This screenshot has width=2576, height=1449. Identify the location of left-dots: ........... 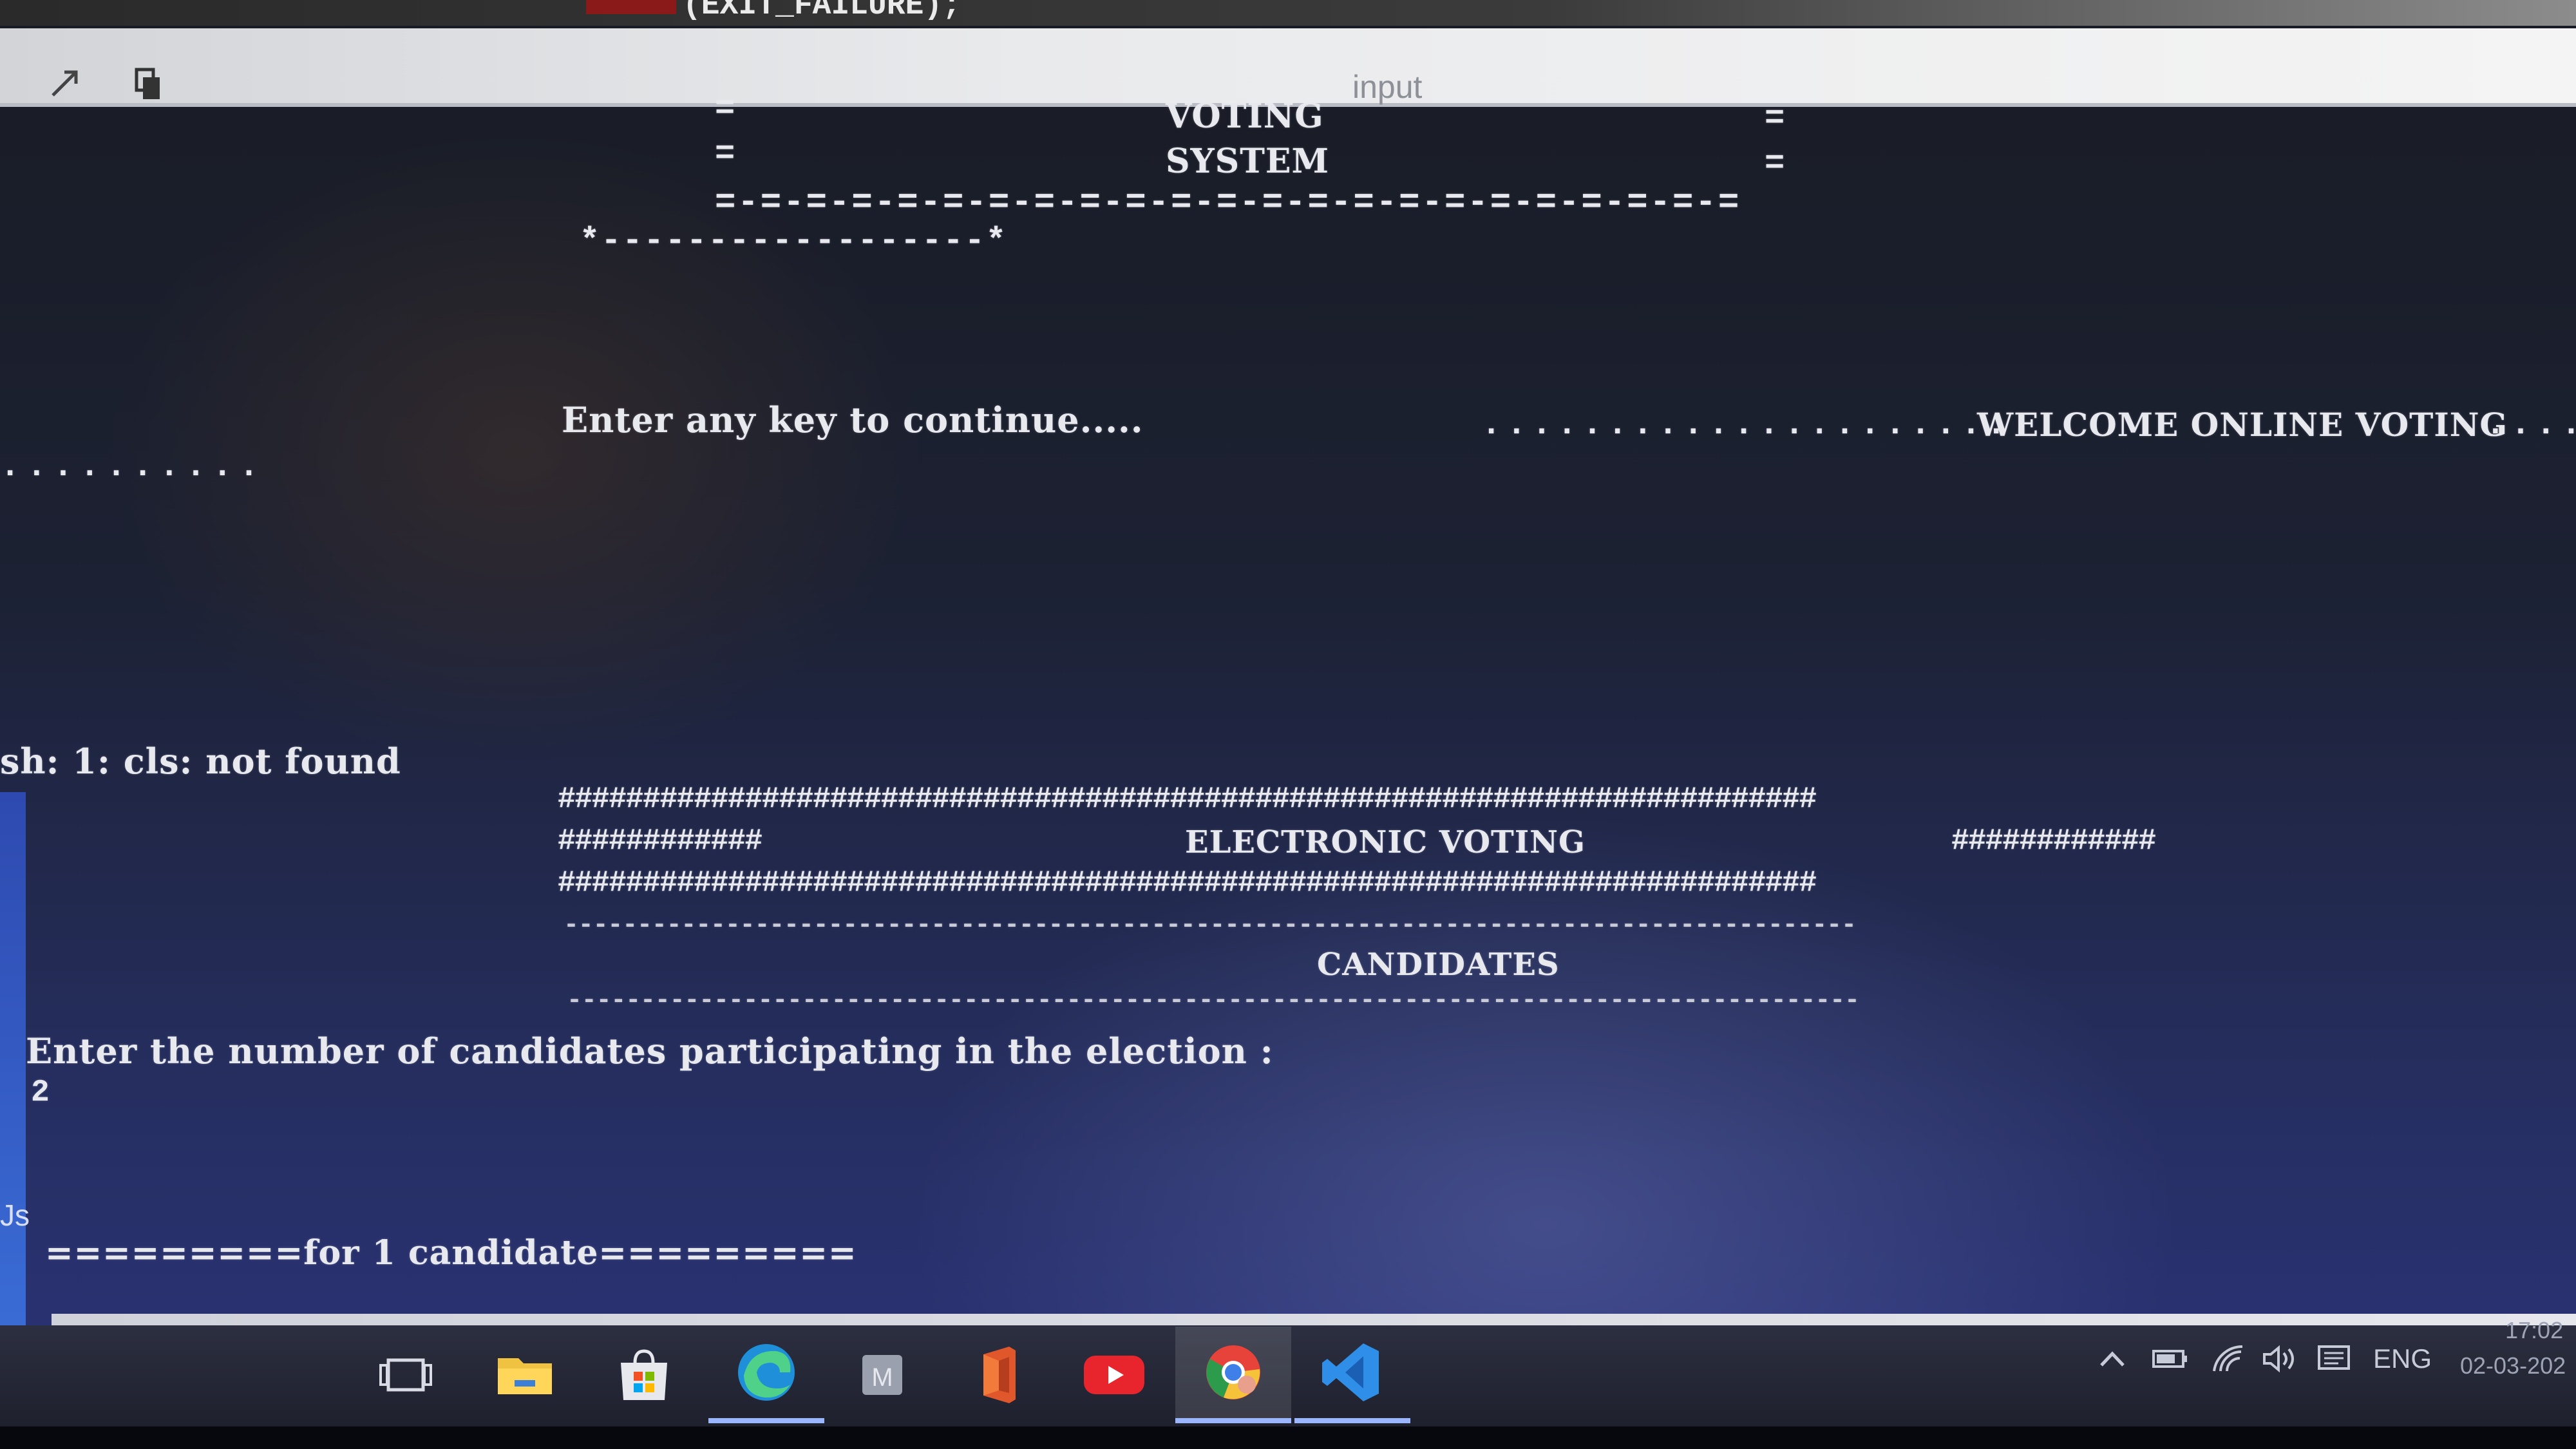
(133, 467).